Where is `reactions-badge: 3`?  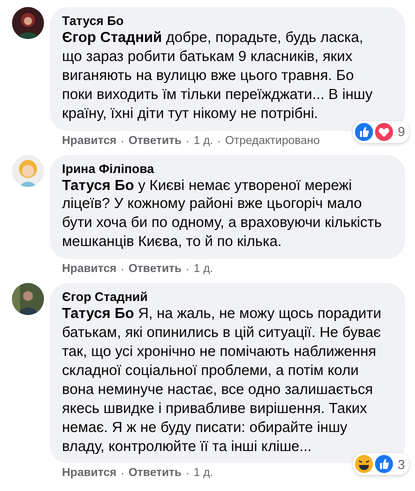 reactions-badge: 3 is located at coordinates (380, 464).